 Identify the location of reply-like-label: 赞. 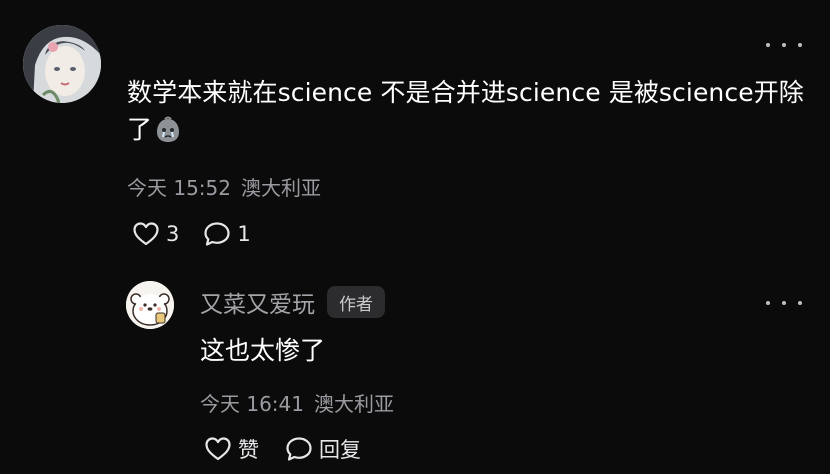
(248, 450).